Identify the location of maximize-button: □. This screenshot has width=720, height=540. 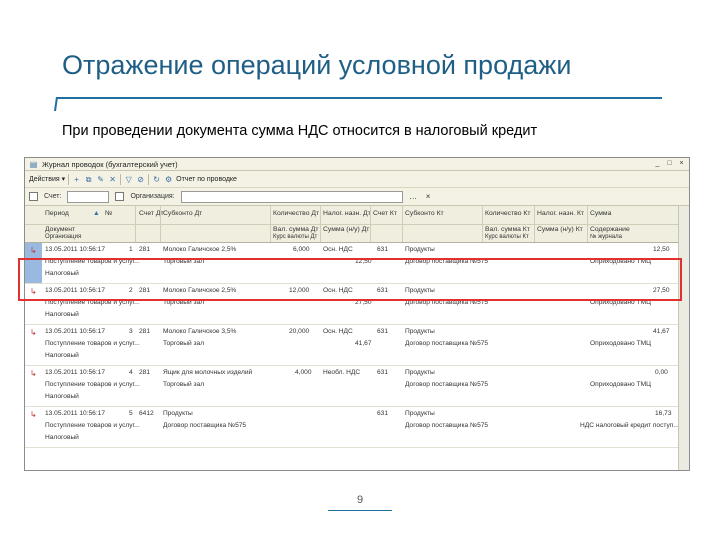
(669, 163).